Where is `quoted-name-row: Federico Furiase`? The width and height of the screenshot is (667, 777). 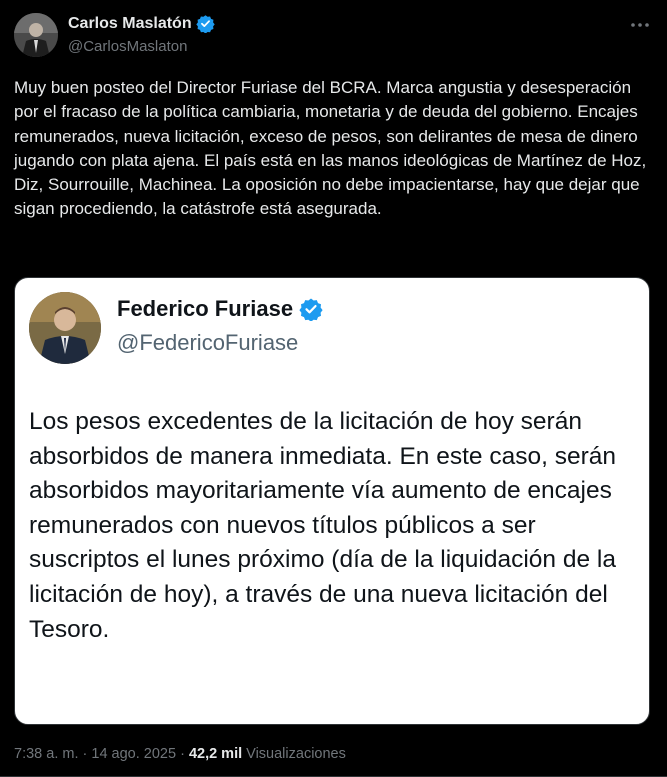
quoted-name-row: Federico Furiase is located at coordinates (220, 309).